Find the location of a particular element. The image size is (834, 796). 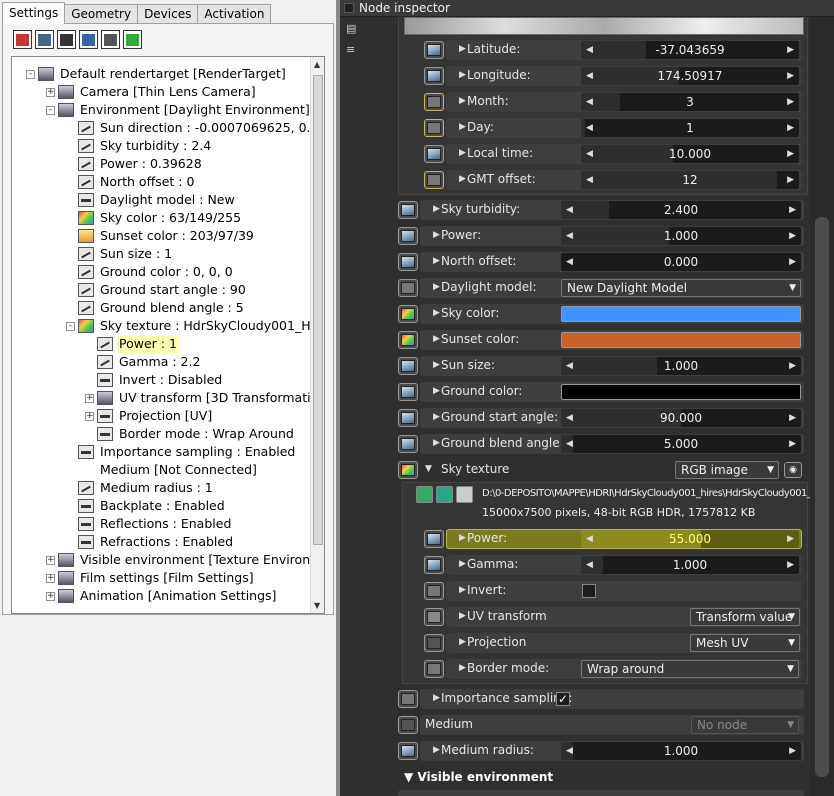

tree-item: Refractions : Enabled is located at coordinates (150, 542).